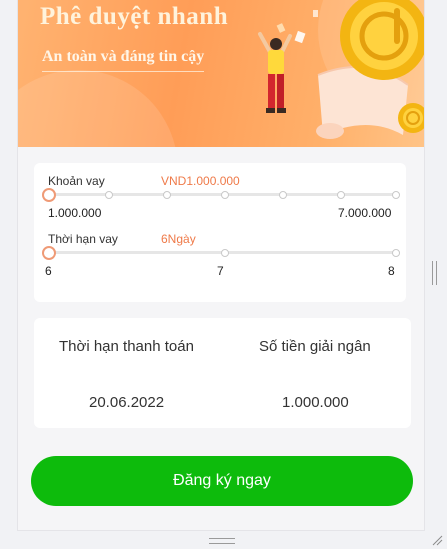 Image resolution: width=447 pixels, height=549 pixels. What do you see at coordinates (222, 481) in the screenshot?
I see `apply-now-button: Đăng ký ngay` at bounding box center [222, 481].